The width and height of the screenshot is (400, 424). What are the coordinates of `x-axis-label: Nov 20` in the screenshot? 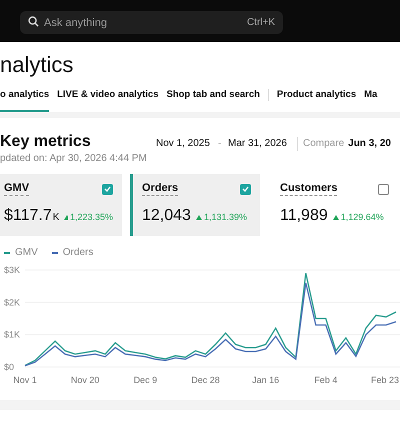 It's located at (85, 380).